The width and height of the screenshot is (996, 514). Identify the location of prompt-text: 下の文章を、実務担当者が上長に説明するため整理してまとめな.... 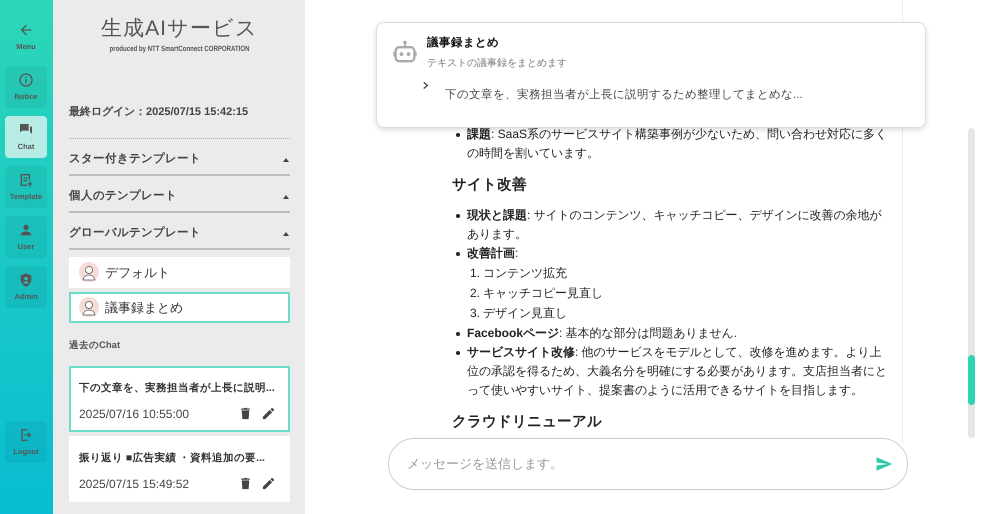
(624, 95).